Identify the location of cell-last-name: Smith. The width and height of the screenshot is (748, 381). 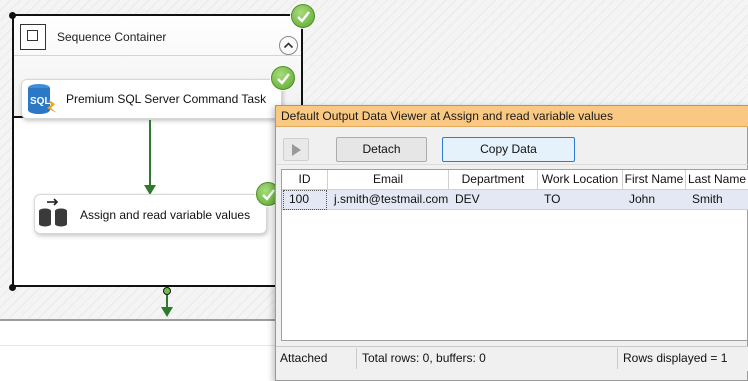
(717, 199).